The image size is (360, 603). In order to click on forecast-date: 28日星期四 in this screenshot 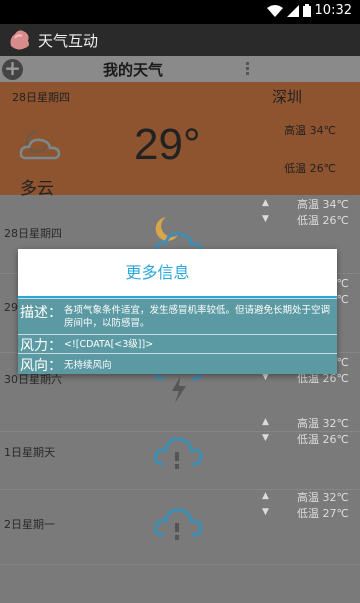, I will do `click(33, 233)`.